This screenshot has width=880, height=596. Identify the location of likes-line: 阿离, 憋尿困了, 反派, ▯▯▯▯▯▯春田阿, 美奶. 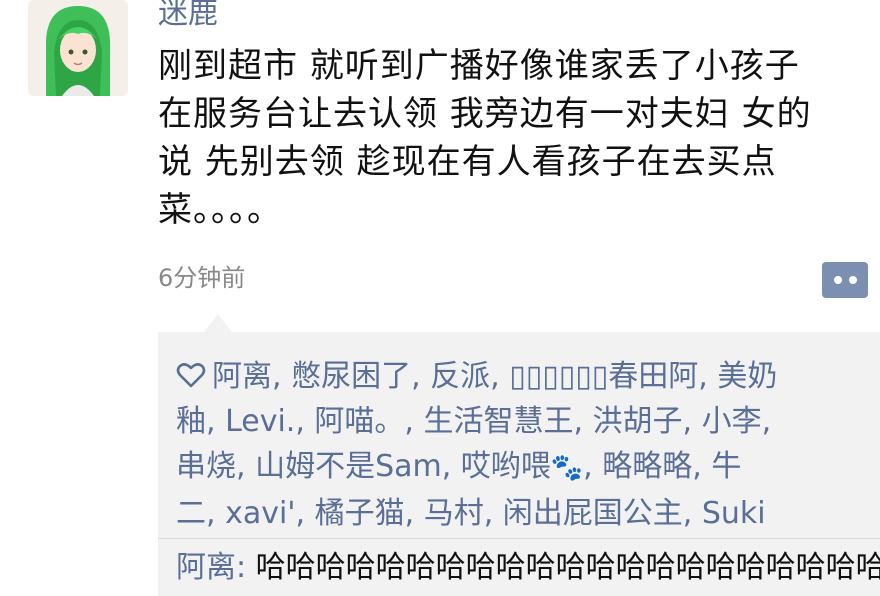
(522, 376).